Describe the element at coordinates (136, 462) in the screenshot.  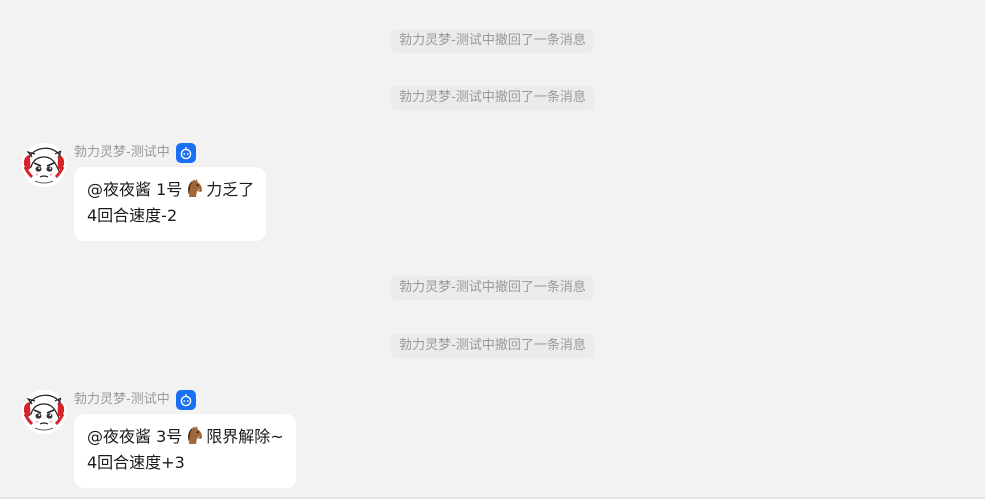
I see `message-line-2: 4回合速度+3` at that location.